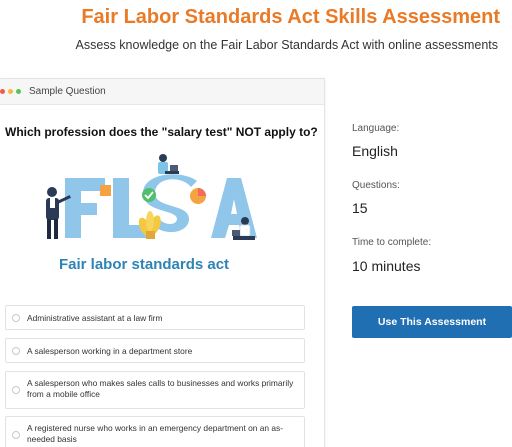 The width and height of the screenshot is (512, 447). Describe the element at coordinates (376, 128) in the screenshot. I see `language-label: Language:` at that location.